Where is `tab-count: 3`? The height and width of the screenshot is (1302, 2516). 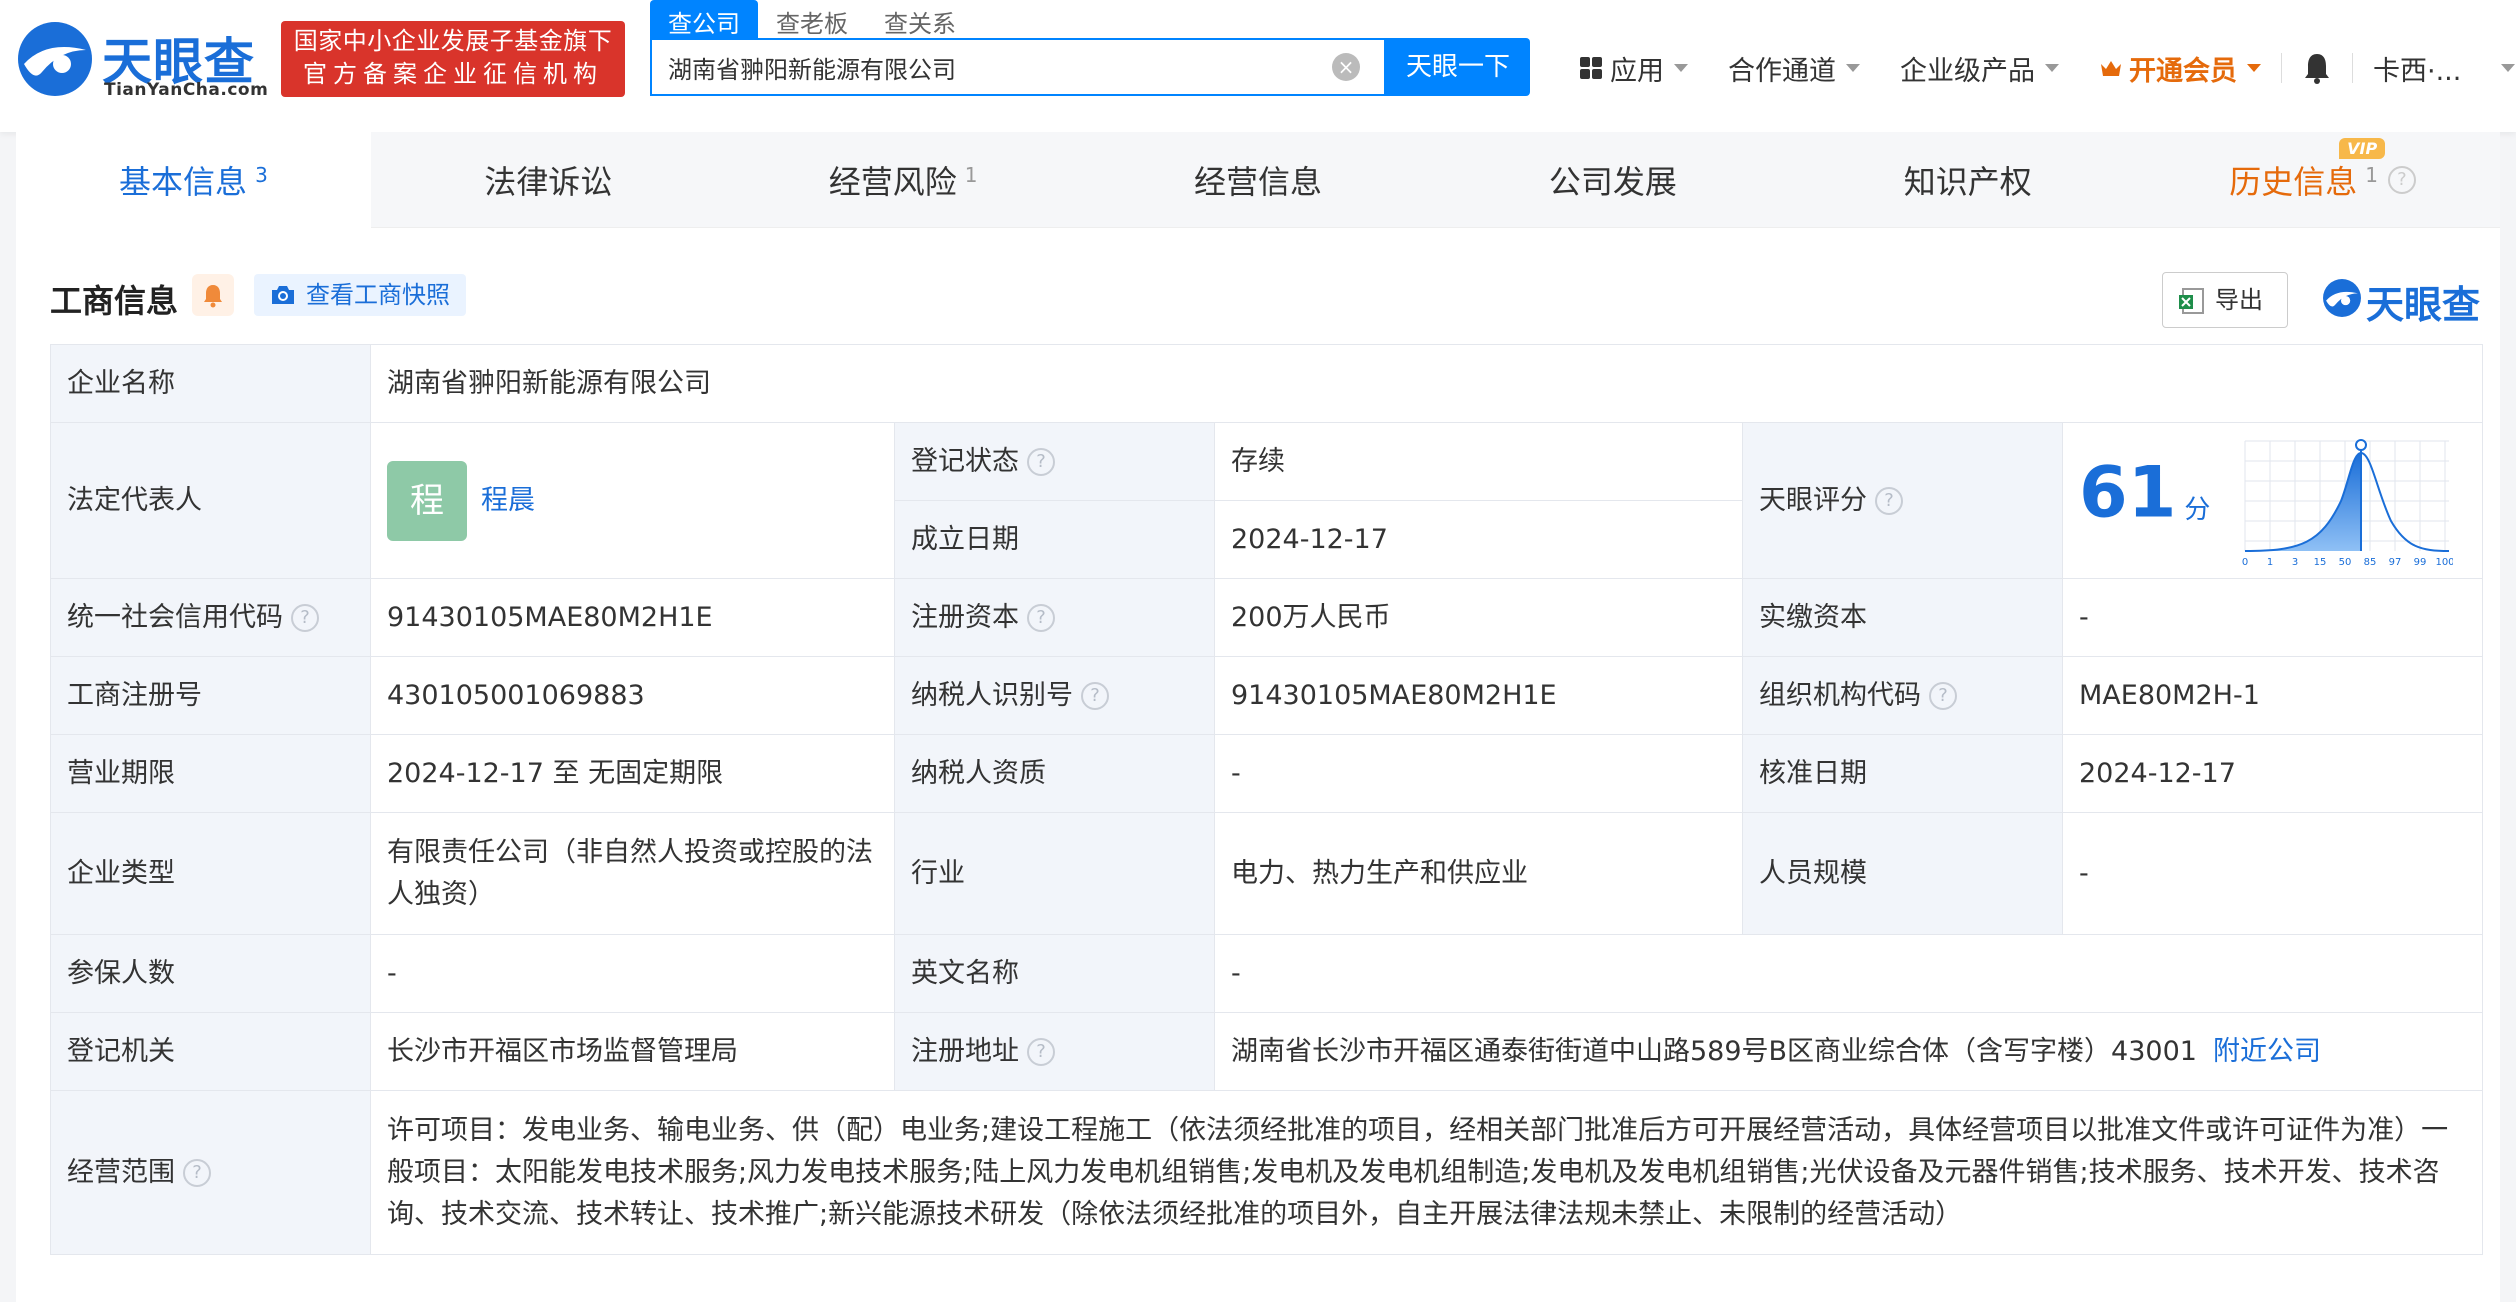 tab-count: 3 is located at coordinates (261, 175).